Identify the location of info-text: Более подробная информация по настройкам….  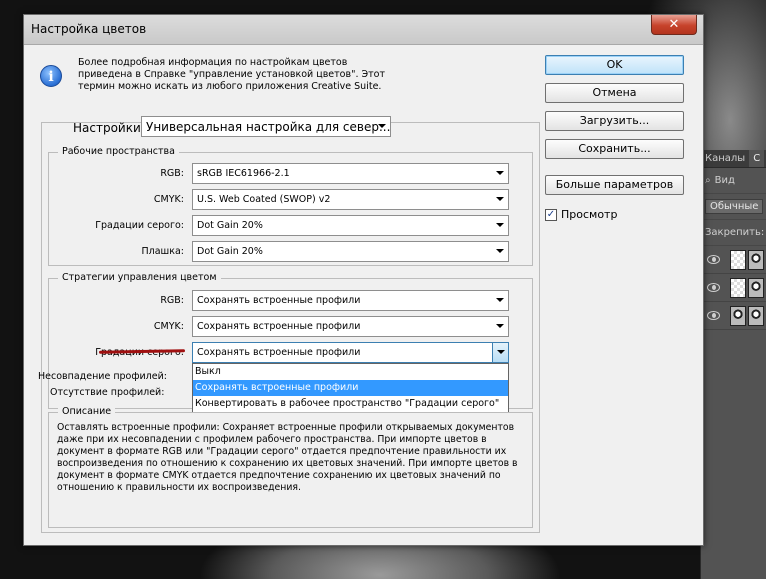
(232, 75).